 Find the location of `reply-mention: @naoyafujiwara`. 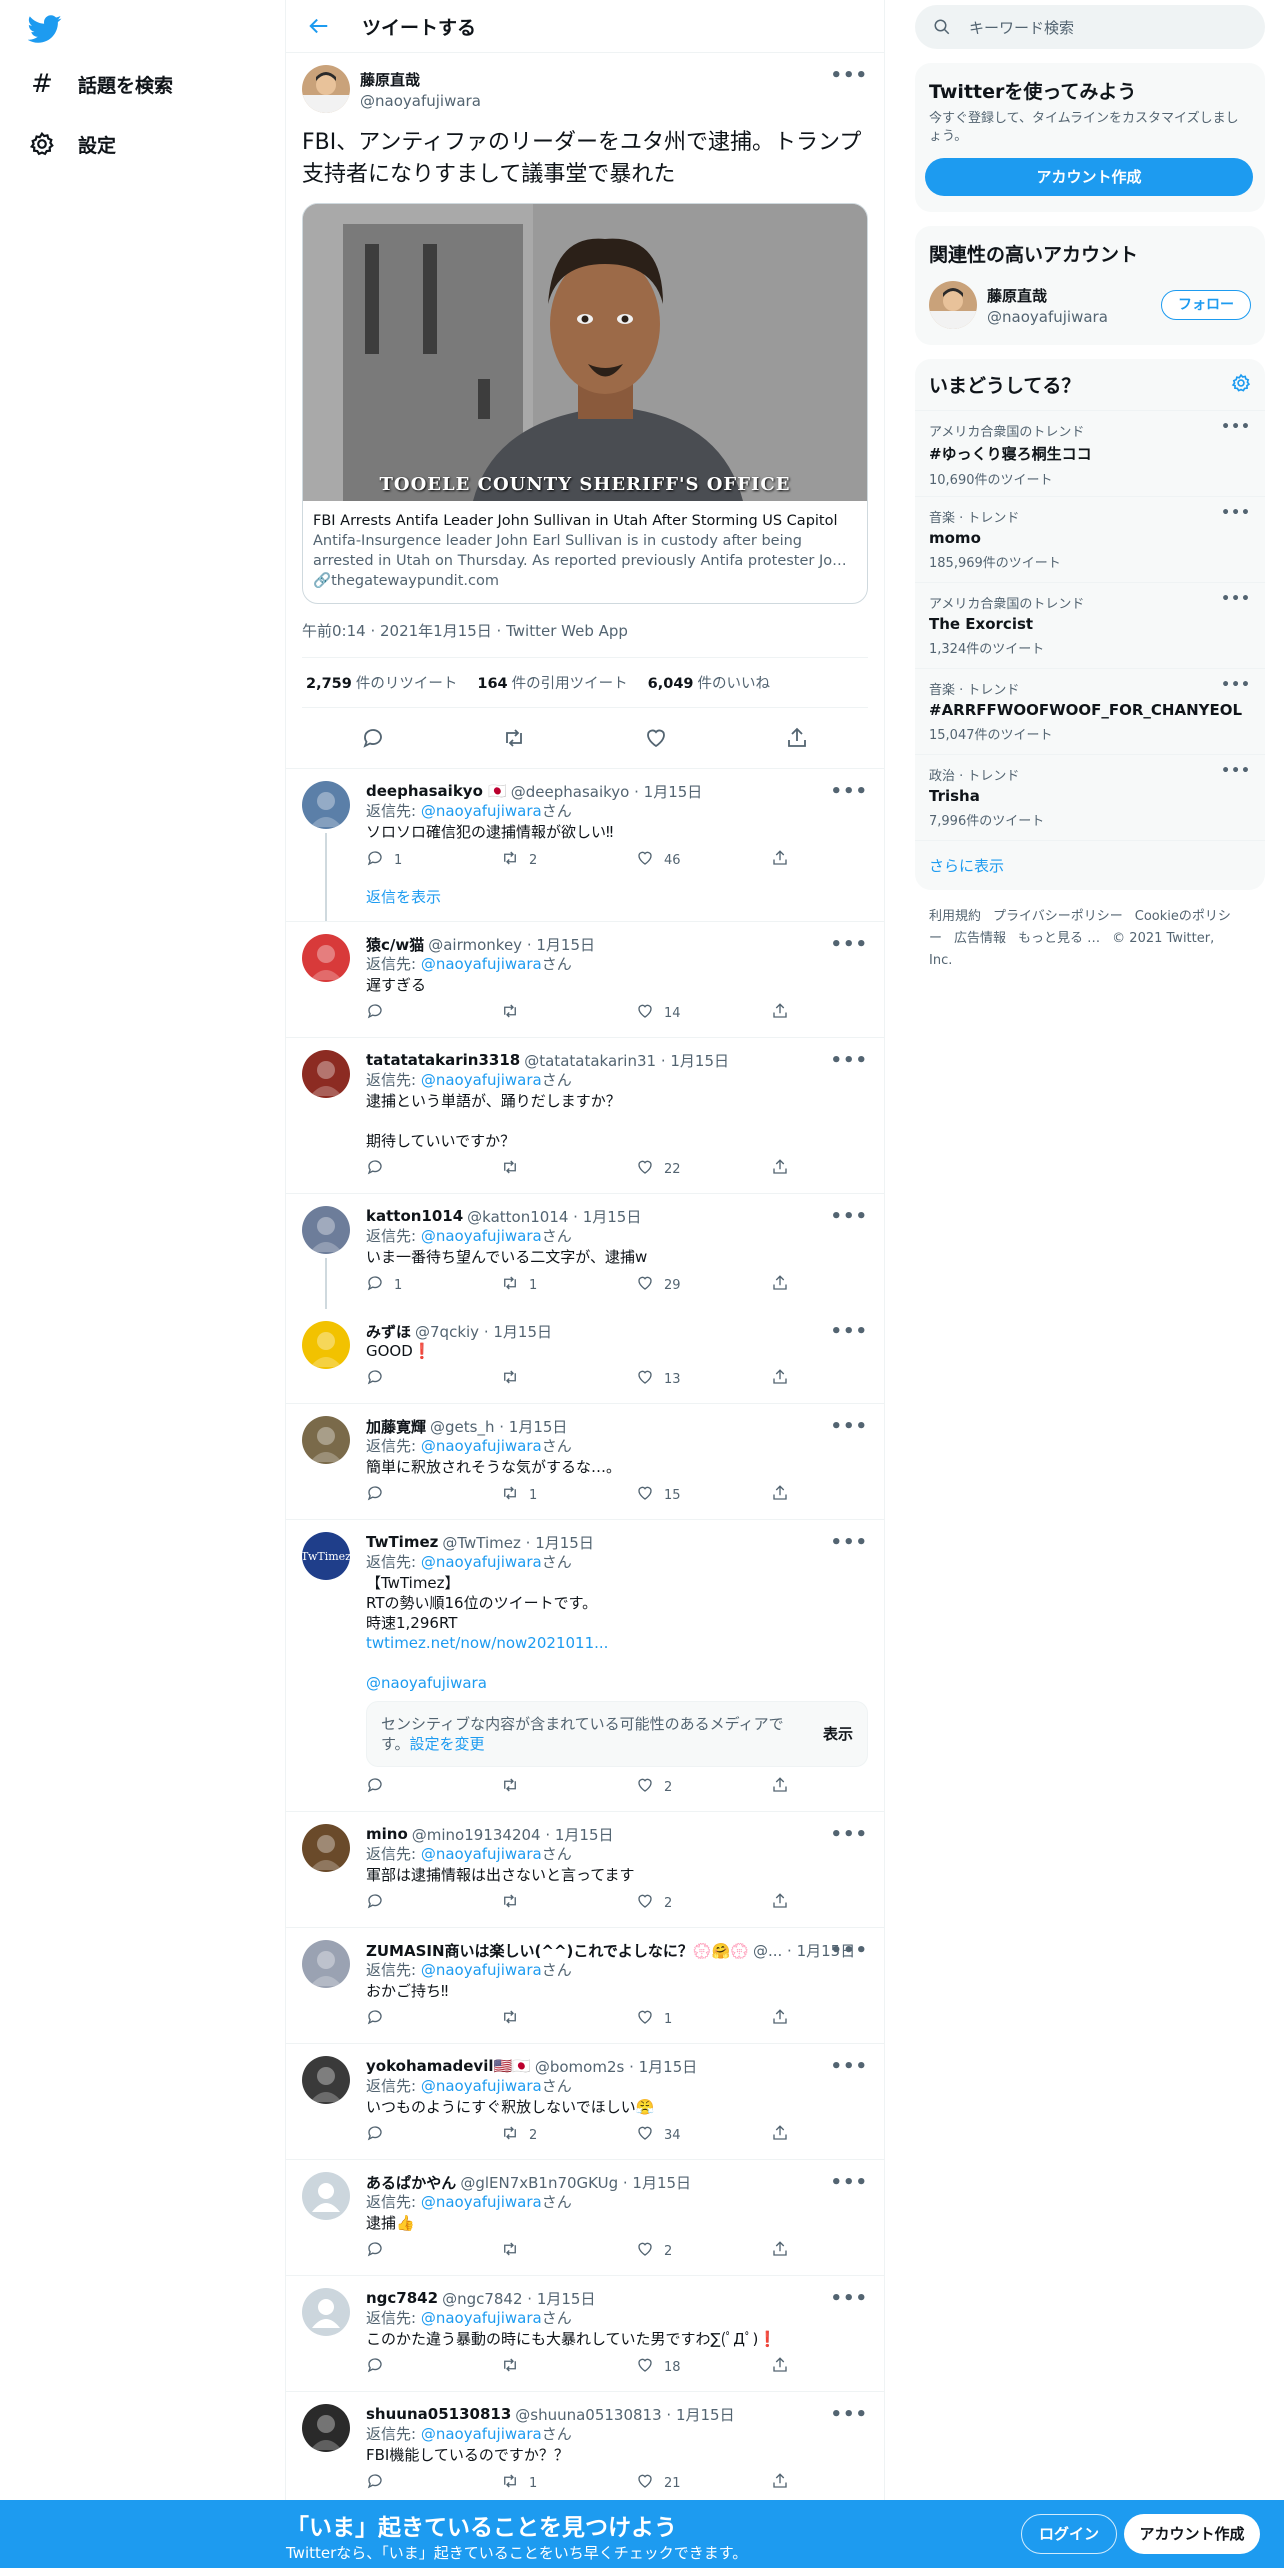

reply-mention: @naoyafujiwara is located at coordinates (617, 1683).